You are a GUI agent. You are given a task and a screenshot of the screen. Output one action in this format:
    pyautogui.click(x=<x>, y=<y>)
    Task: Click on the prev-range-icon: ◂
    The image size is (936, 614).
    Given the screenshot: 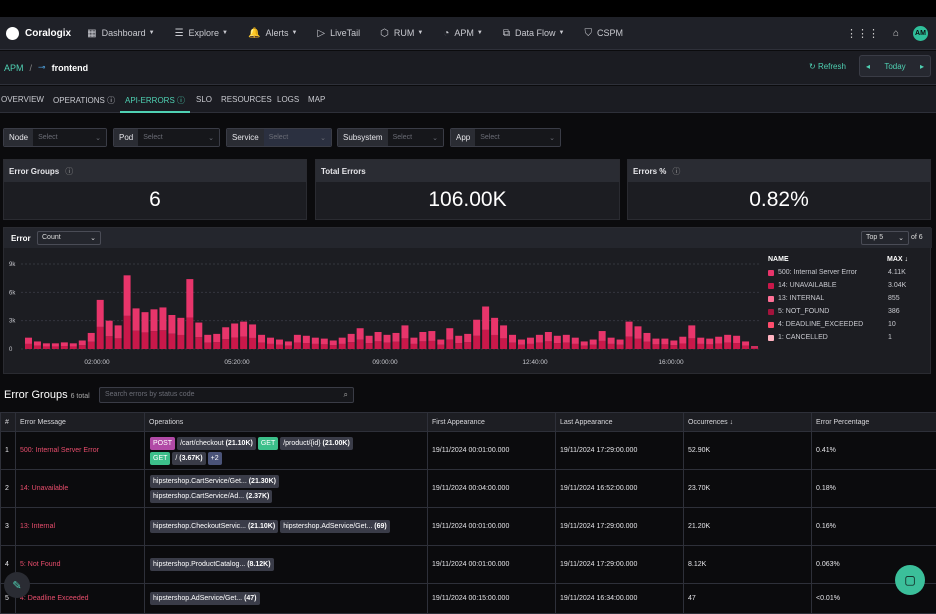 What is the action you would take?
    pyautogui.click(x=868, y=66)
    